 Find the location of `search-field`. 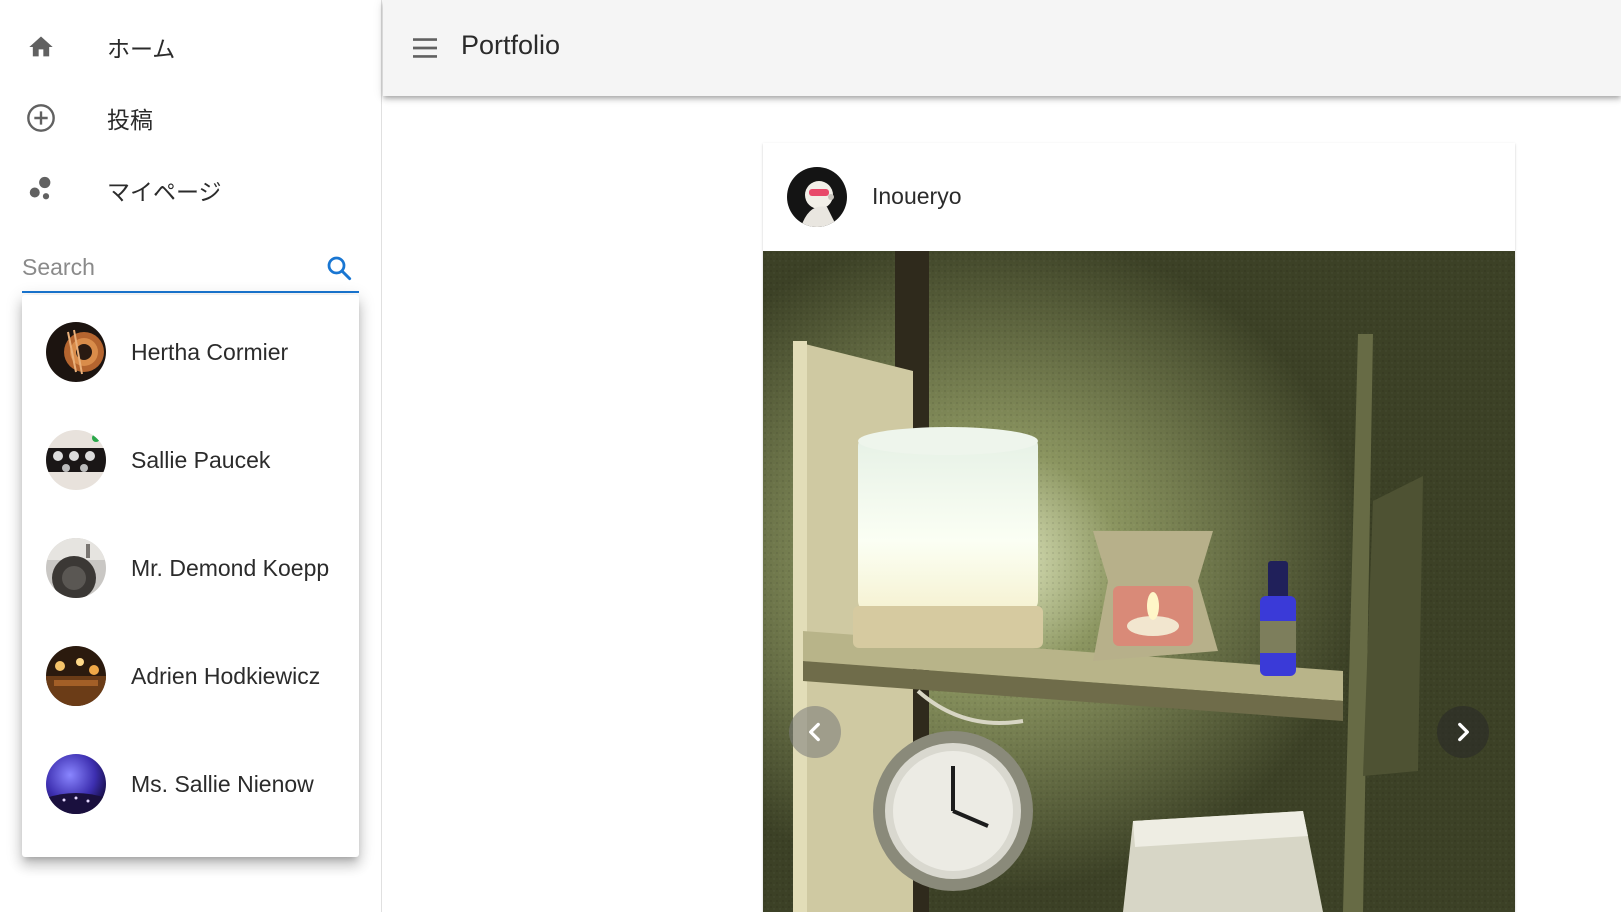

search-field is located at coordinates (190, 268).